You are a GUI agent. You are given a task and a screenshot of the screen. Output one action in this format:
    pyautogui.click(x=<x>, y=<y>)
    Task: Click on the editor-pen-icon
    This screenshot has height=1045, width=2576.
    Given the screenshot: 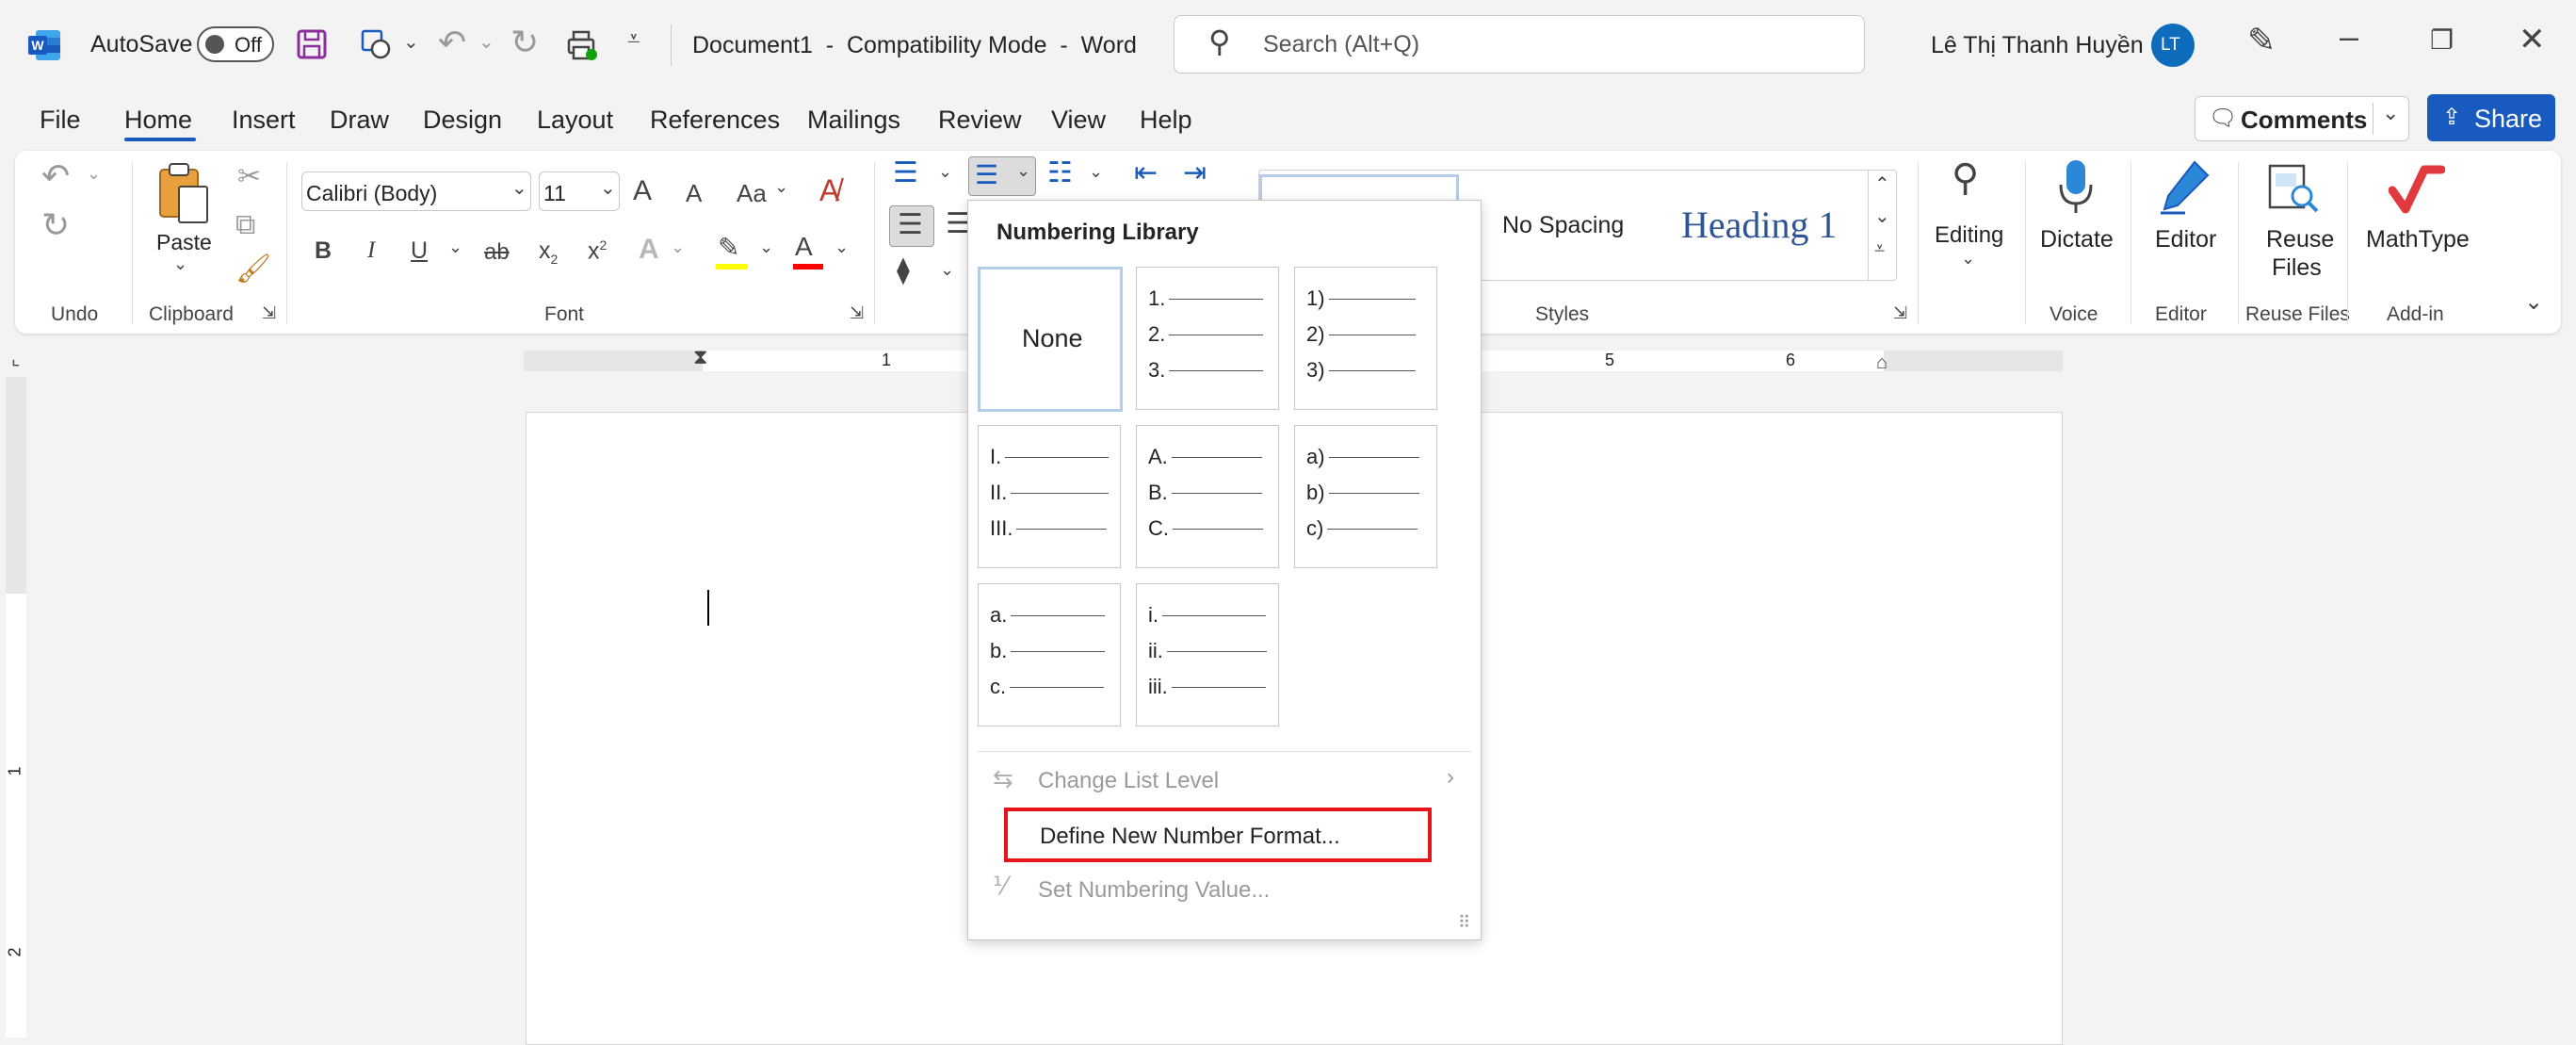 What is the action you would take?
    pyautogui.click(x=2185, y=188)
    